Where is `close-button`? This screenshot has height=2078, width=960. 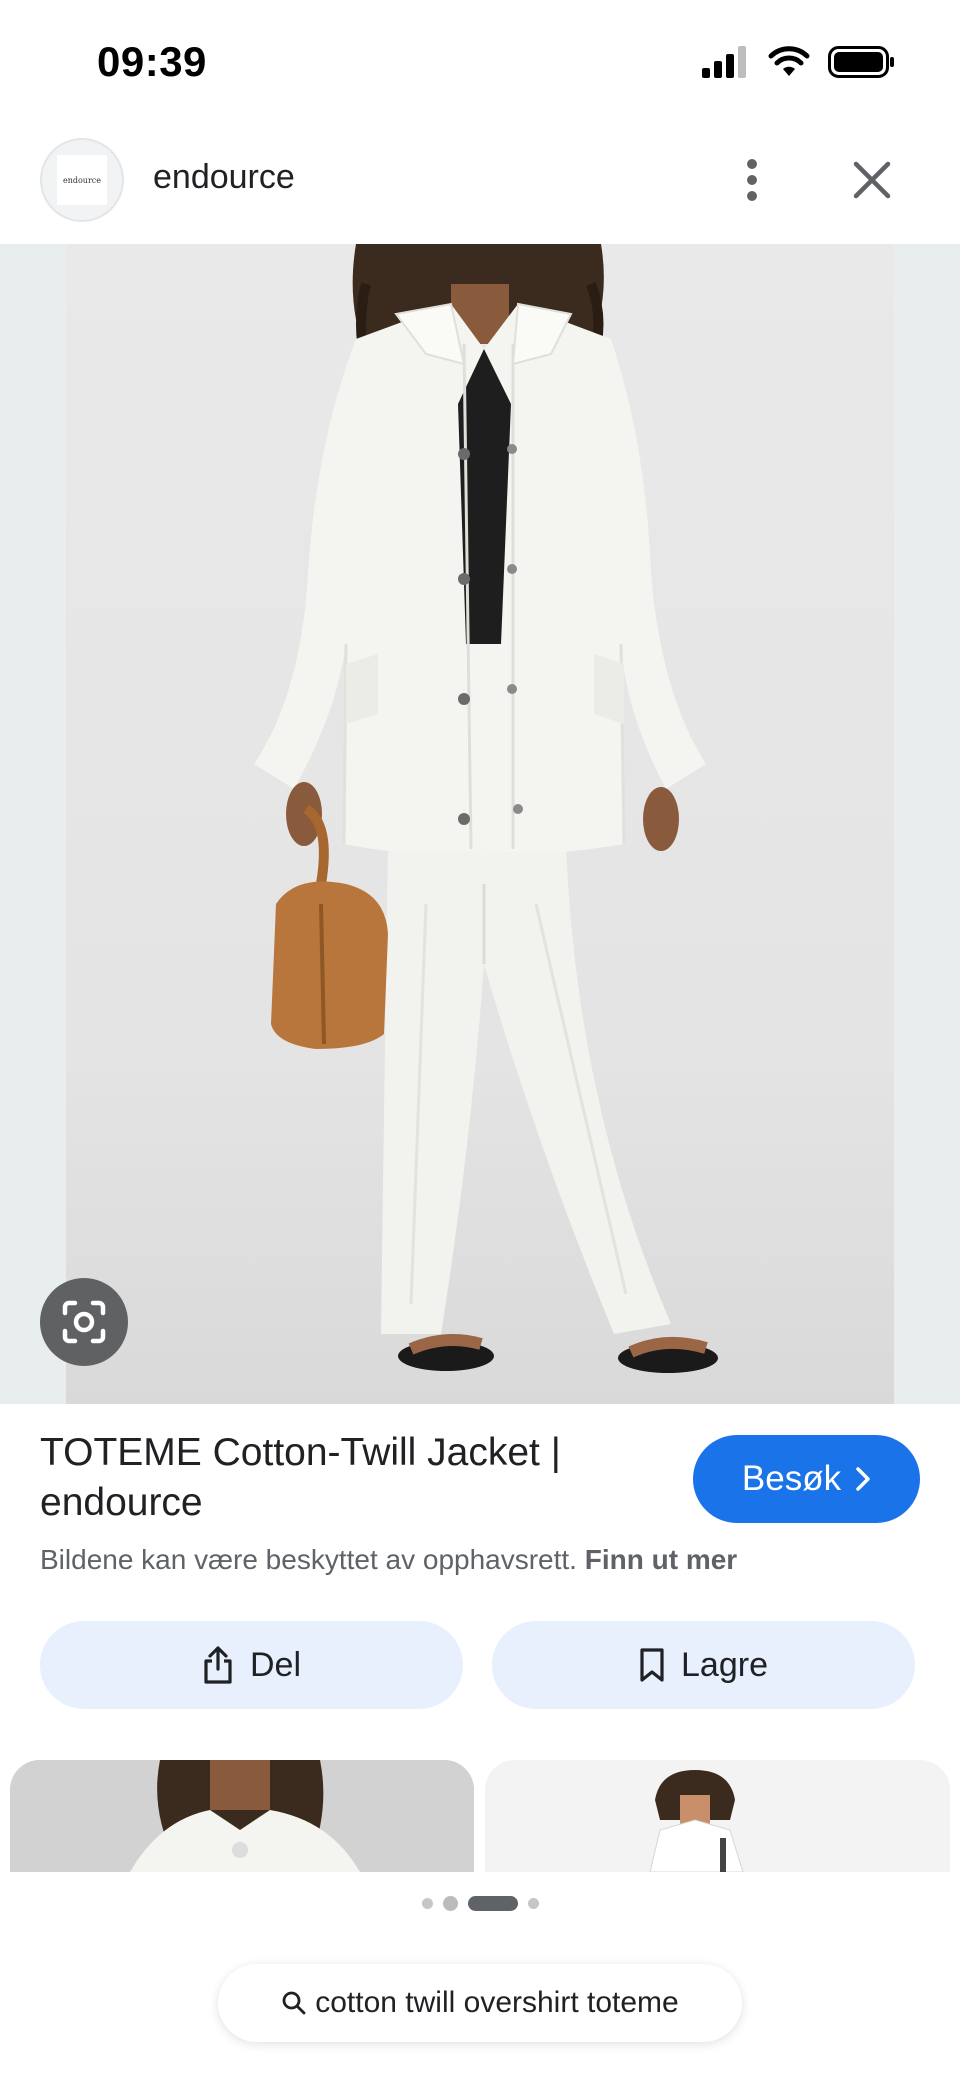
close-button is located at coordinates (872, 180).